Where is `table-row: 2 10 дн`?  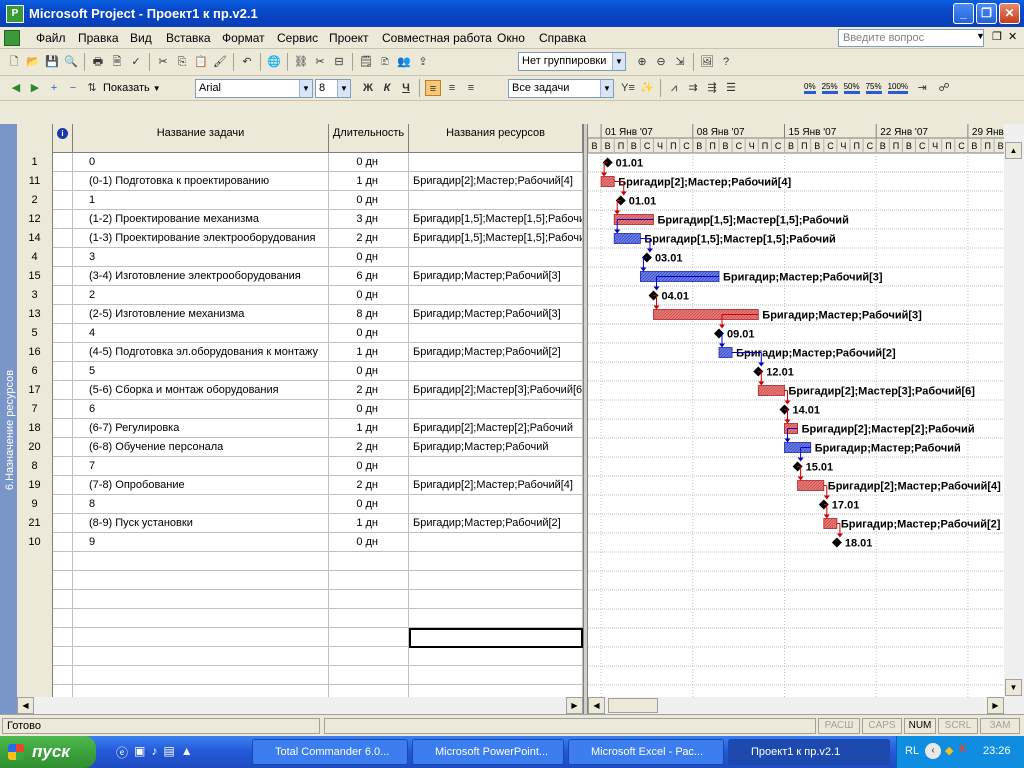 table-row: 2 10 дн is located at coordinates (300, 200).